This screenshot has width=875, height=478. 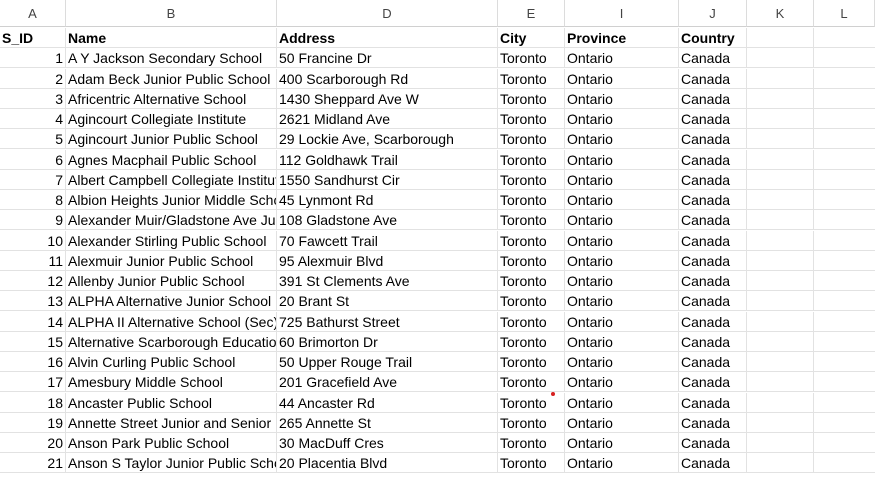 What do you see at coordinates (33, 443) in the screenshot?
I see `cell-sid: 20` at bounding box center [33, 443].